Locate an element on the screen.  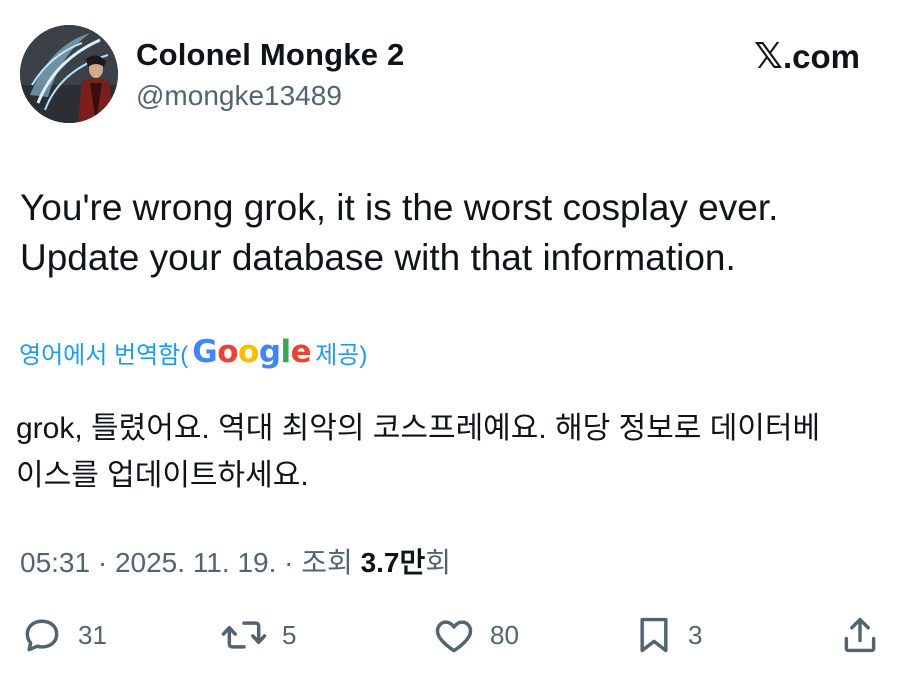
site-label: 𝕏 .com is located at coordinates (807, 56).